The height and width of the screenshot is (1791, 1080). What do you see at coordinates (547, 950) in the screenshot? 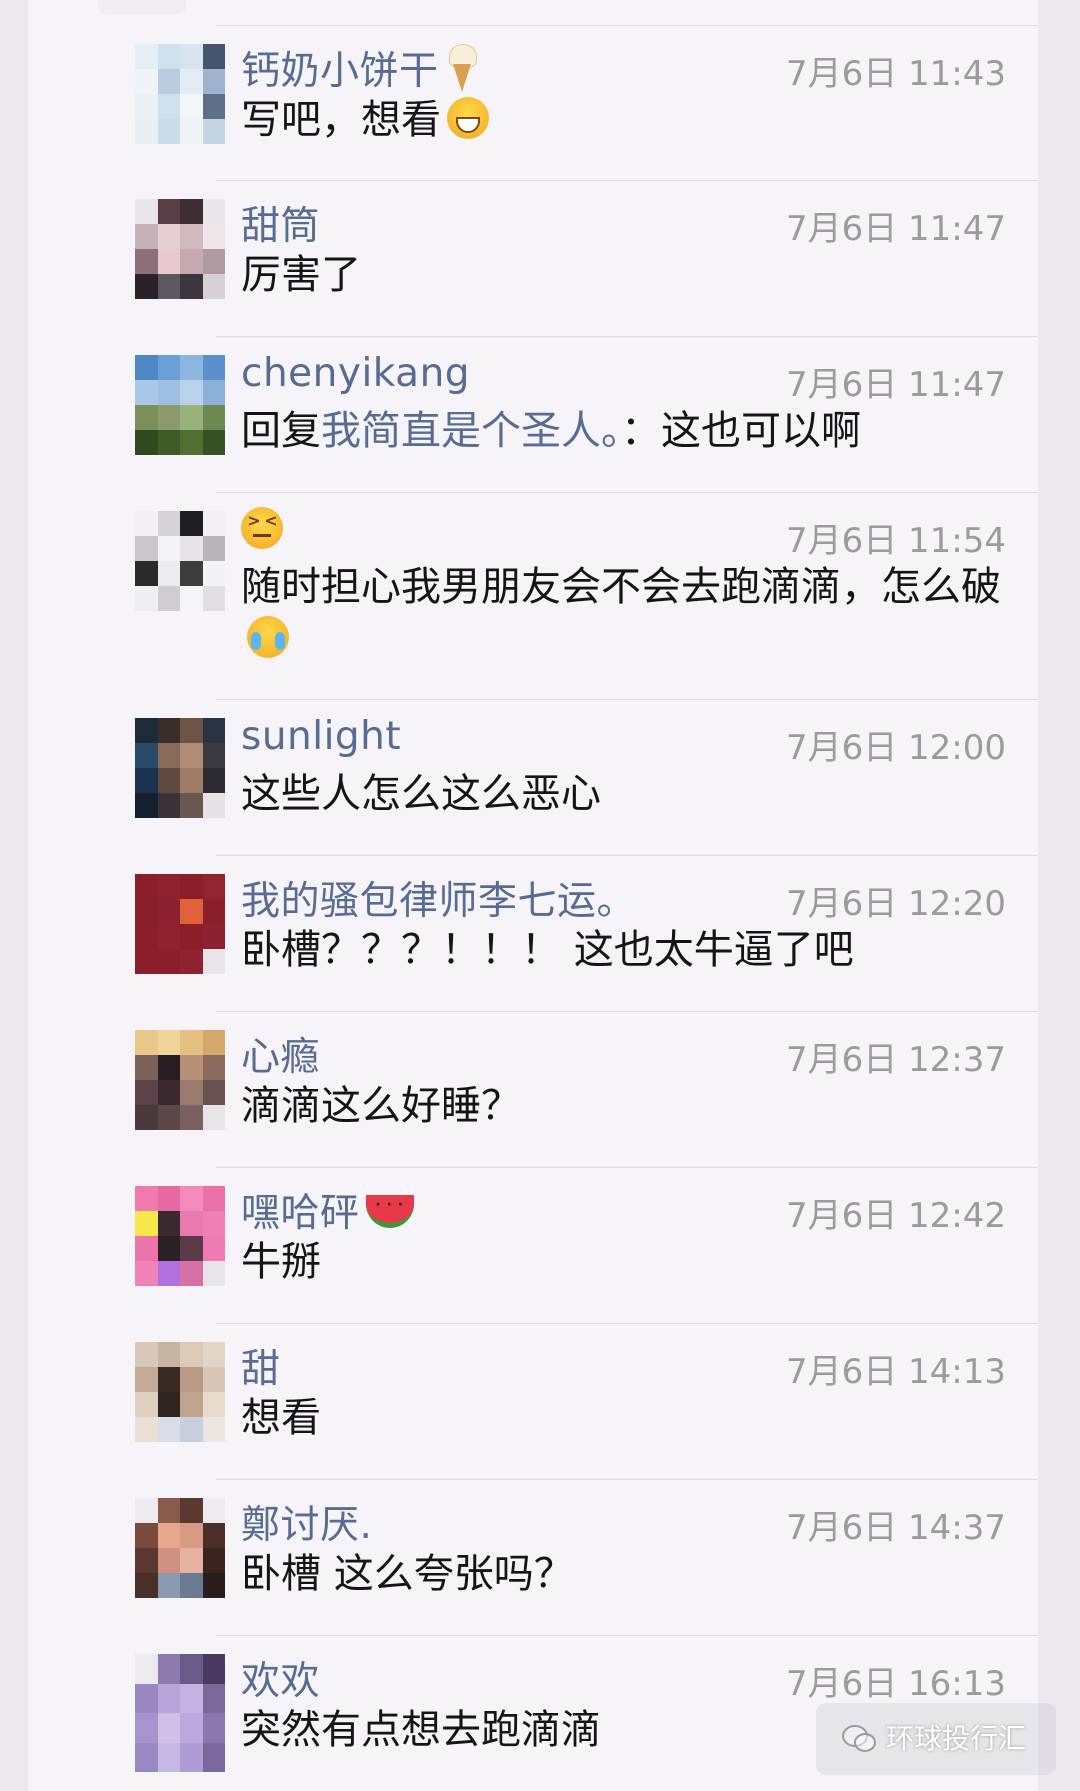
I see `comment-text: 卧槽？？？！！！ 这也太牛逼了吧` at bounding box center [547, 950].